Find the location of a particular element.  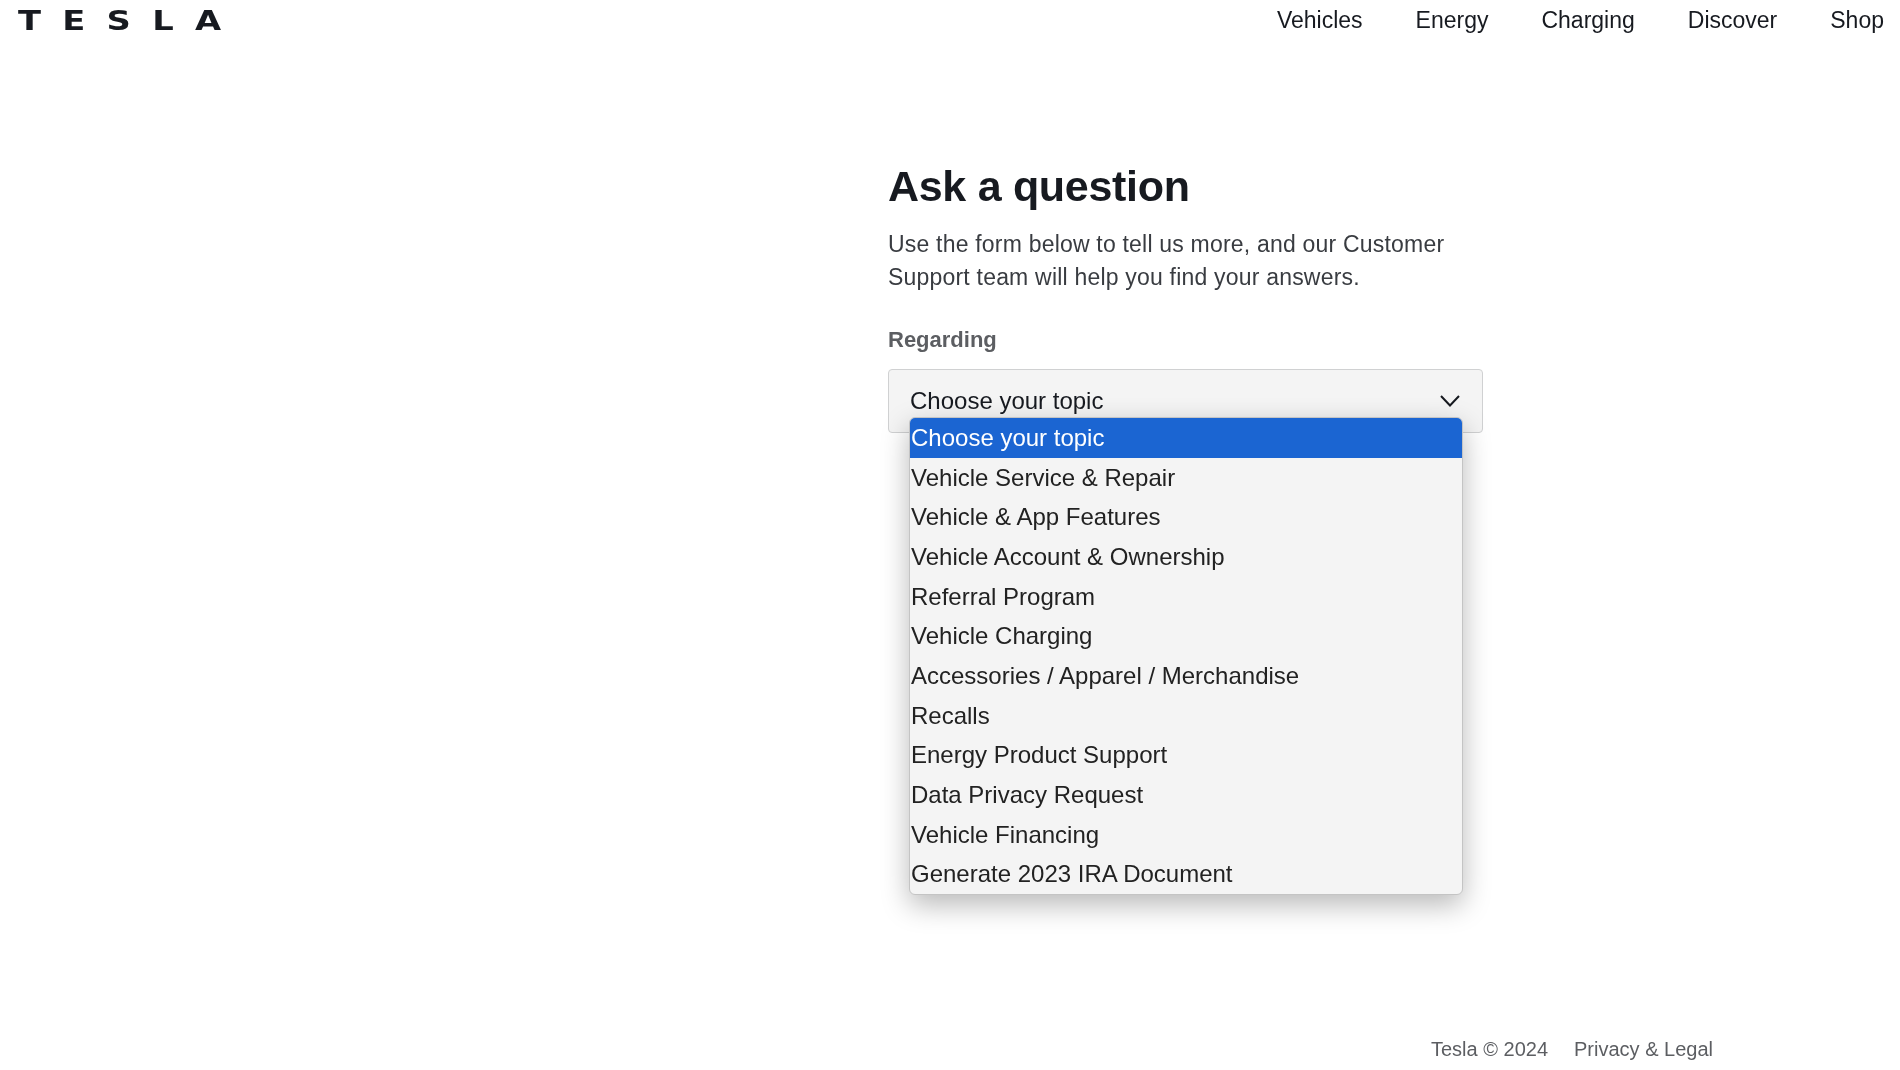

dropdown-option: Generate 2023 IRA Document is located at coordinates (1186, 874).